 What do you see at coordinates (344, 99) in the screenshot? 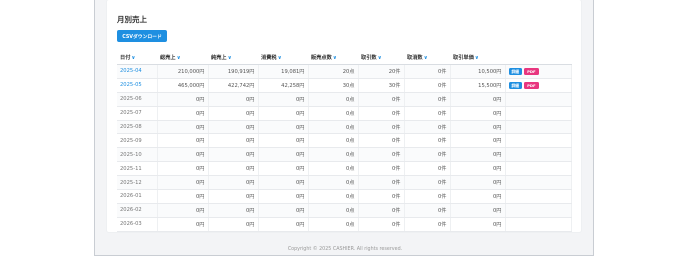
I see `table-row: 2025-06 0円 0円 0円 0点 0件 0件 0円` at bounding box center [344, 99].